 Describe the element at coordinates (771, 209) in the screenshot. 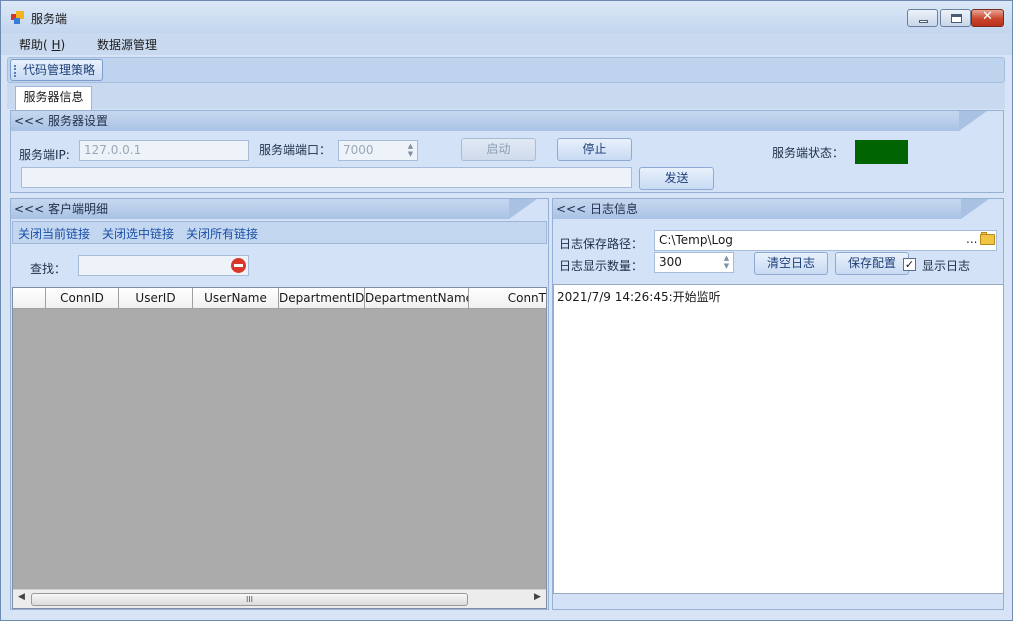

I see `log-header: <<< 日志信息` at that location.